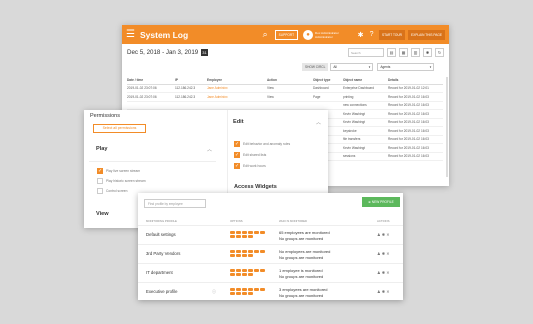 The width and height of the screenshot is (533, 324). What do you see at coordinates (204, 52) in the screenshot?
I see `calendar-icon: 31` at bounding box center [204, 52].